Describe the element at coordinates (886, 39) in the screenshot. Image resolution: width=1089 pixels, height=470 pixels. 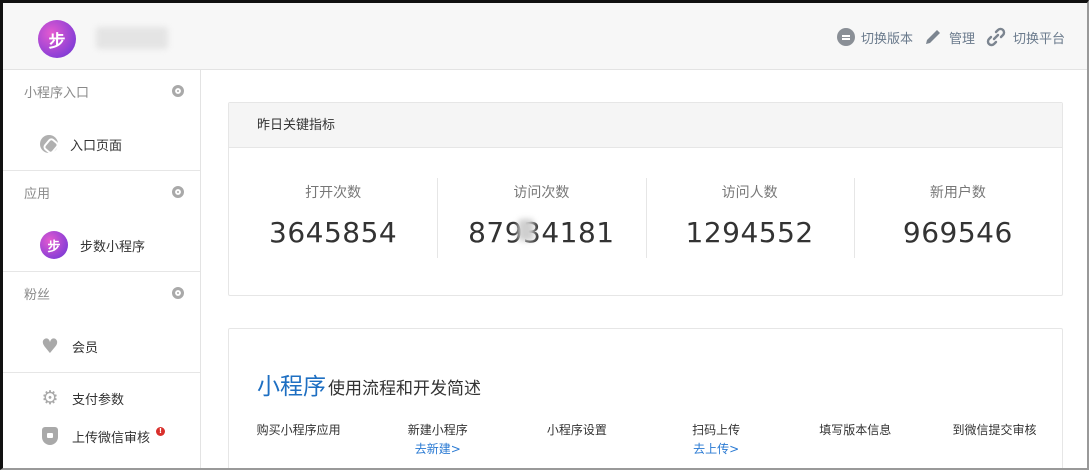
I see `switch-version-label: 切换版本` at that location.